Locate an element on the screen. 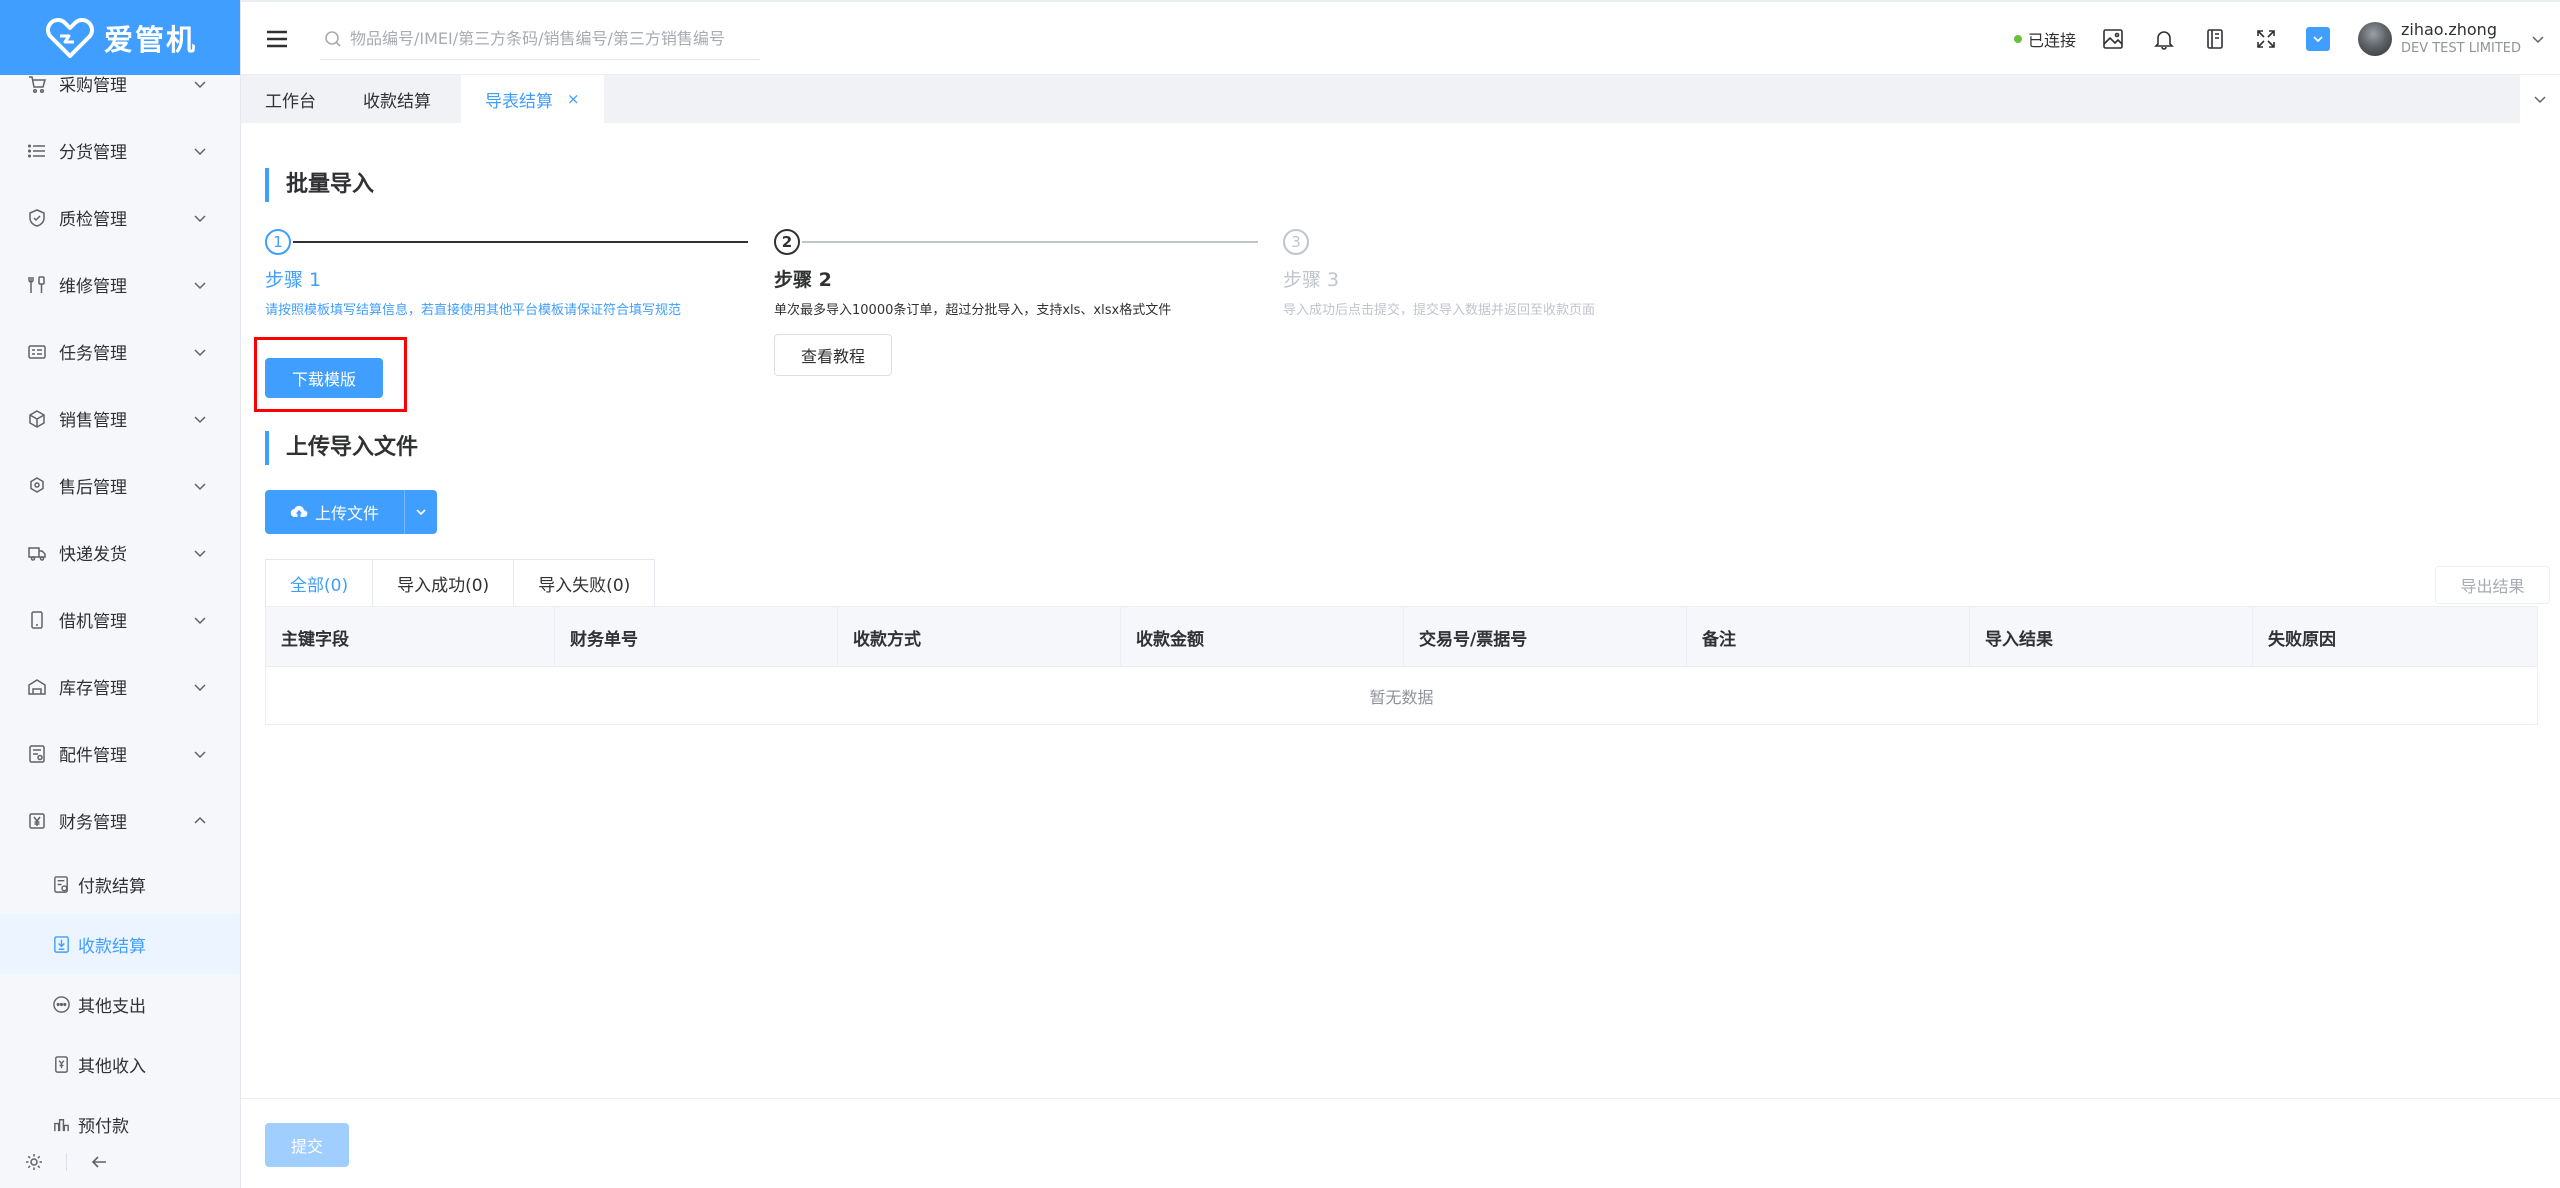 The height and width of the screenshot is (1188, 2560). global-search is located at coordinates (540, 39).